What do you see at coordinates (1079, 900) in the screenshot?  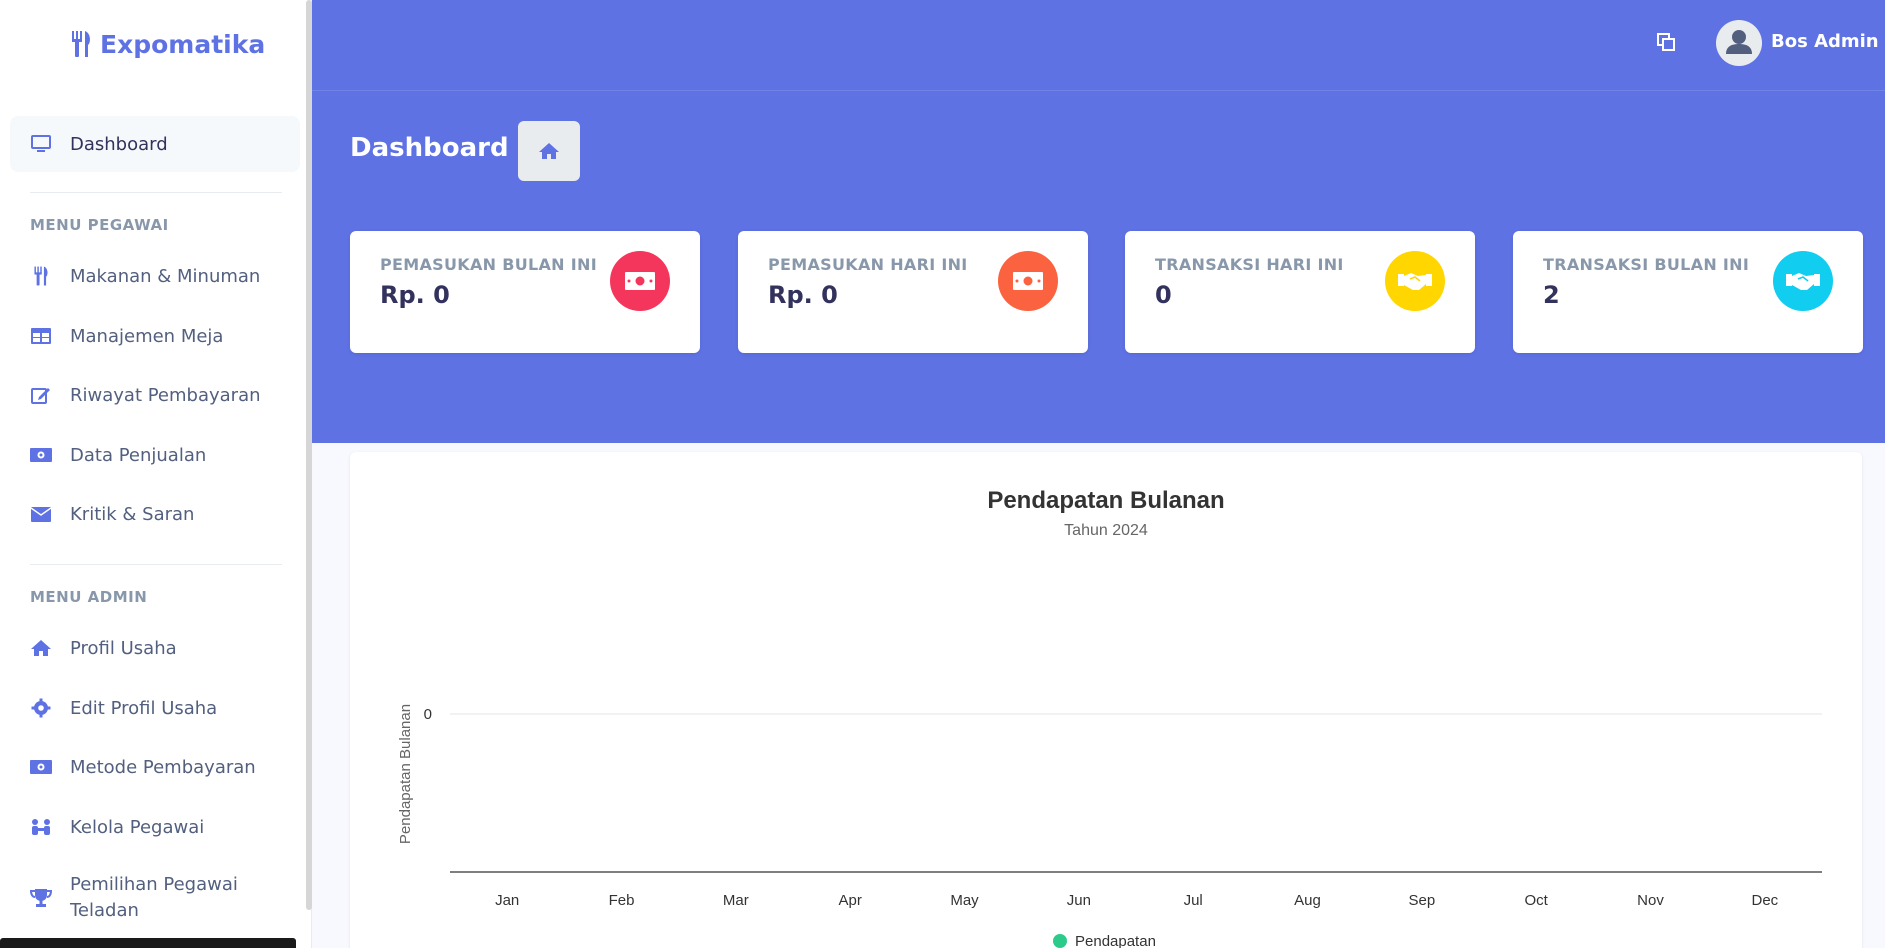 I see `x-tick-label: Jun` at bounding box center [1079, 900].